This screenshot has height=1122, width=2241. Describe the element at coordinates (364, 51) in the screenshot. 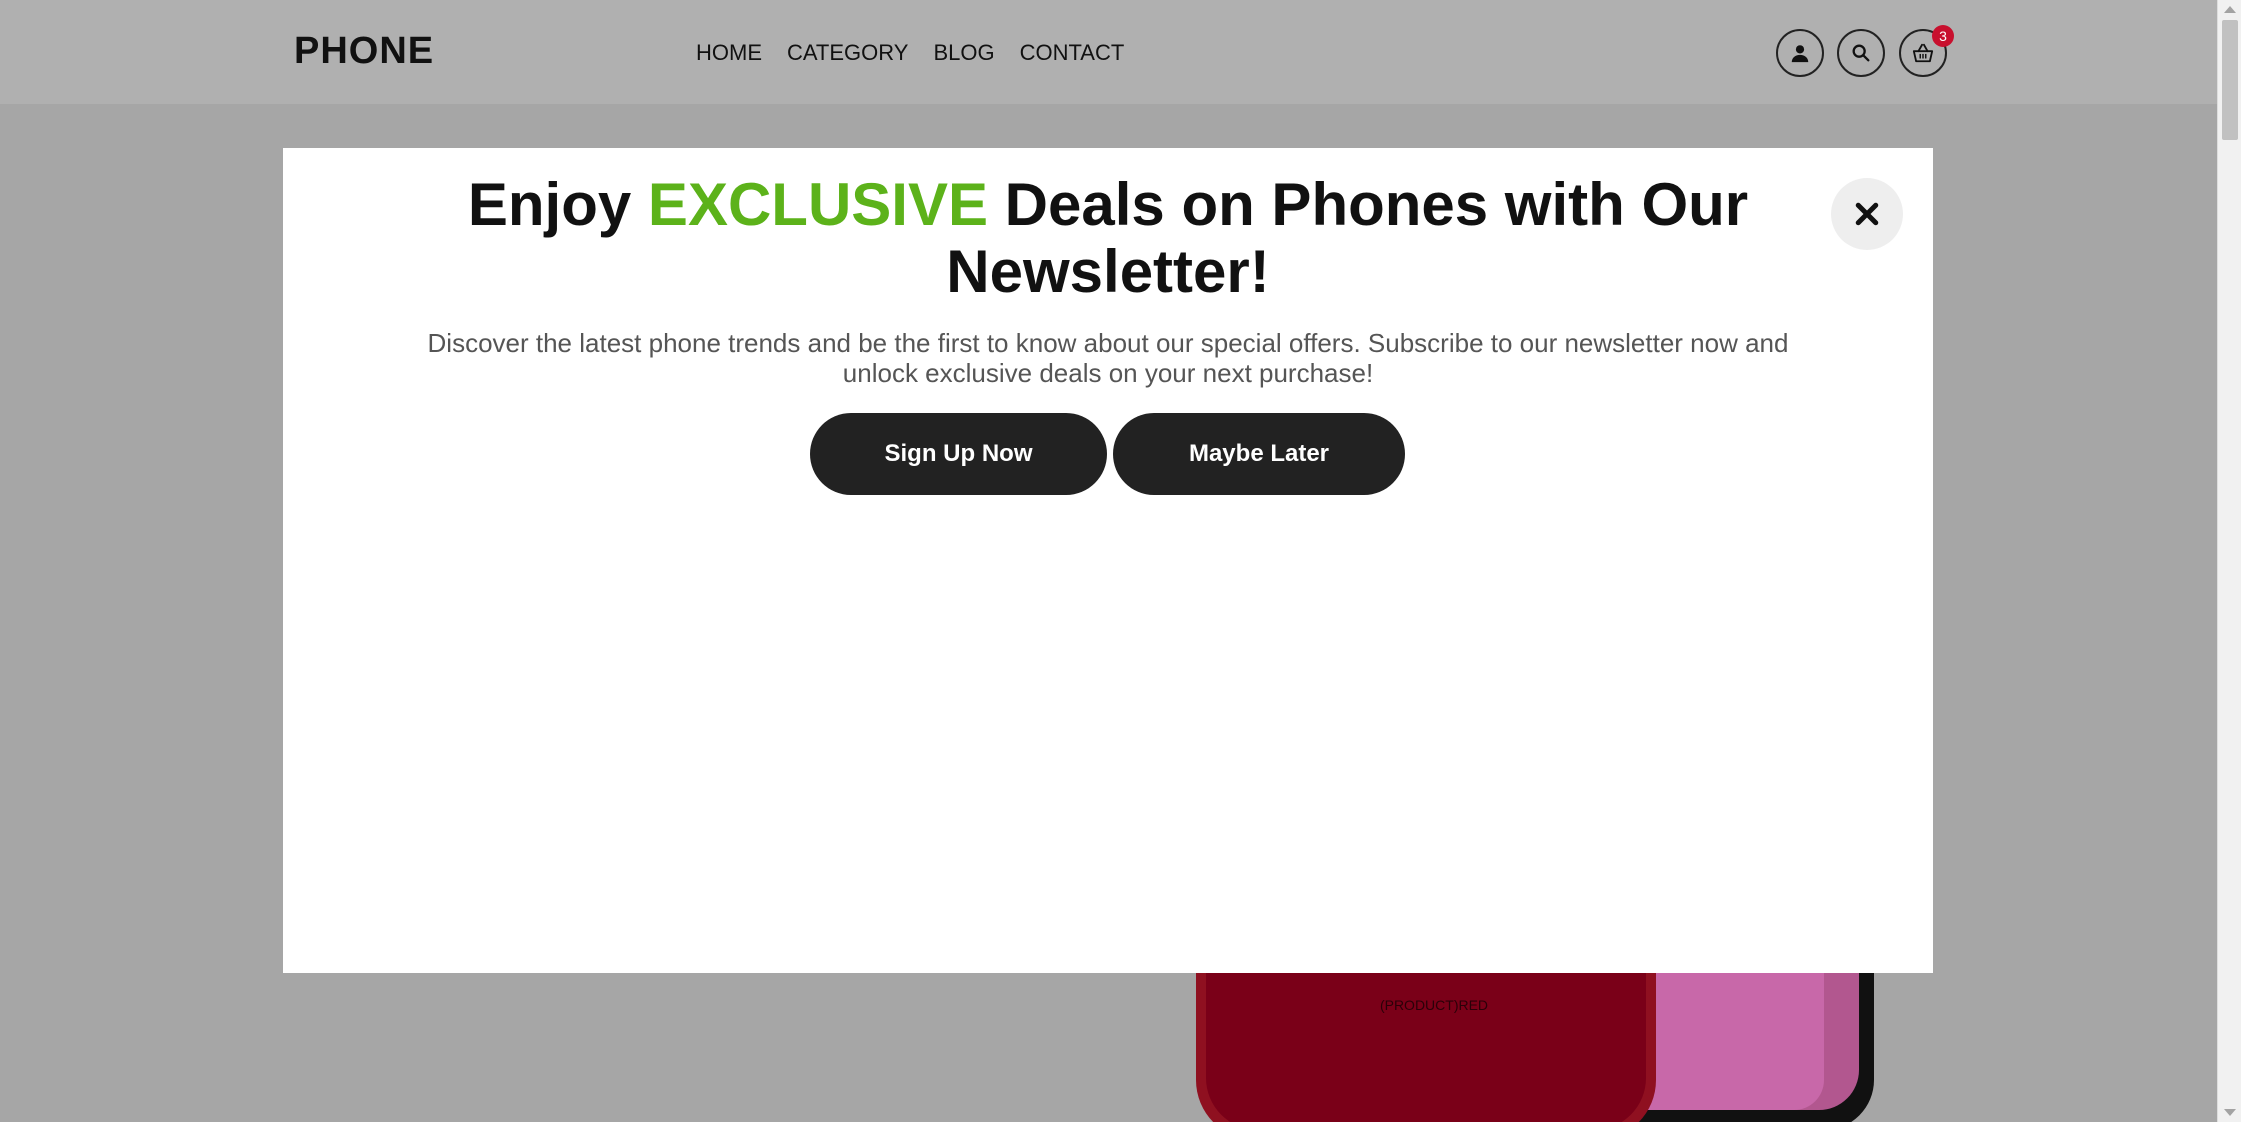

I see `site-logo: PHONE` at that location.